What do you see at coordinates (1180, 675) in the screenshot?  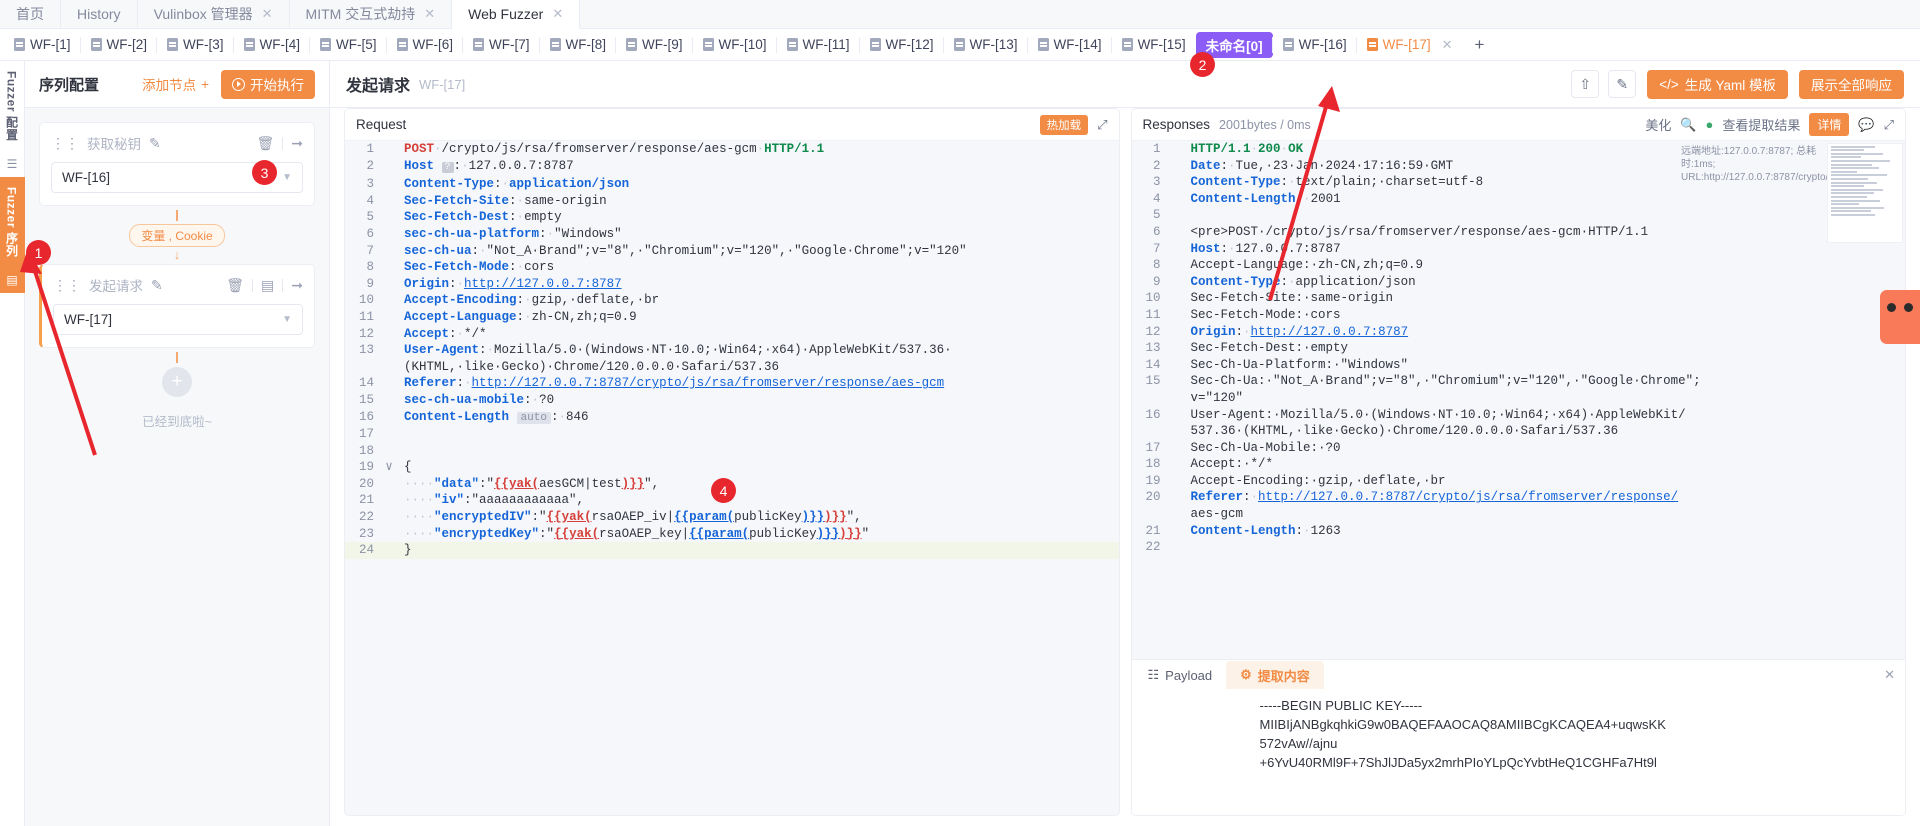 I see `tab-payload: ☷ Payload` at bounding box center [1180, 675].